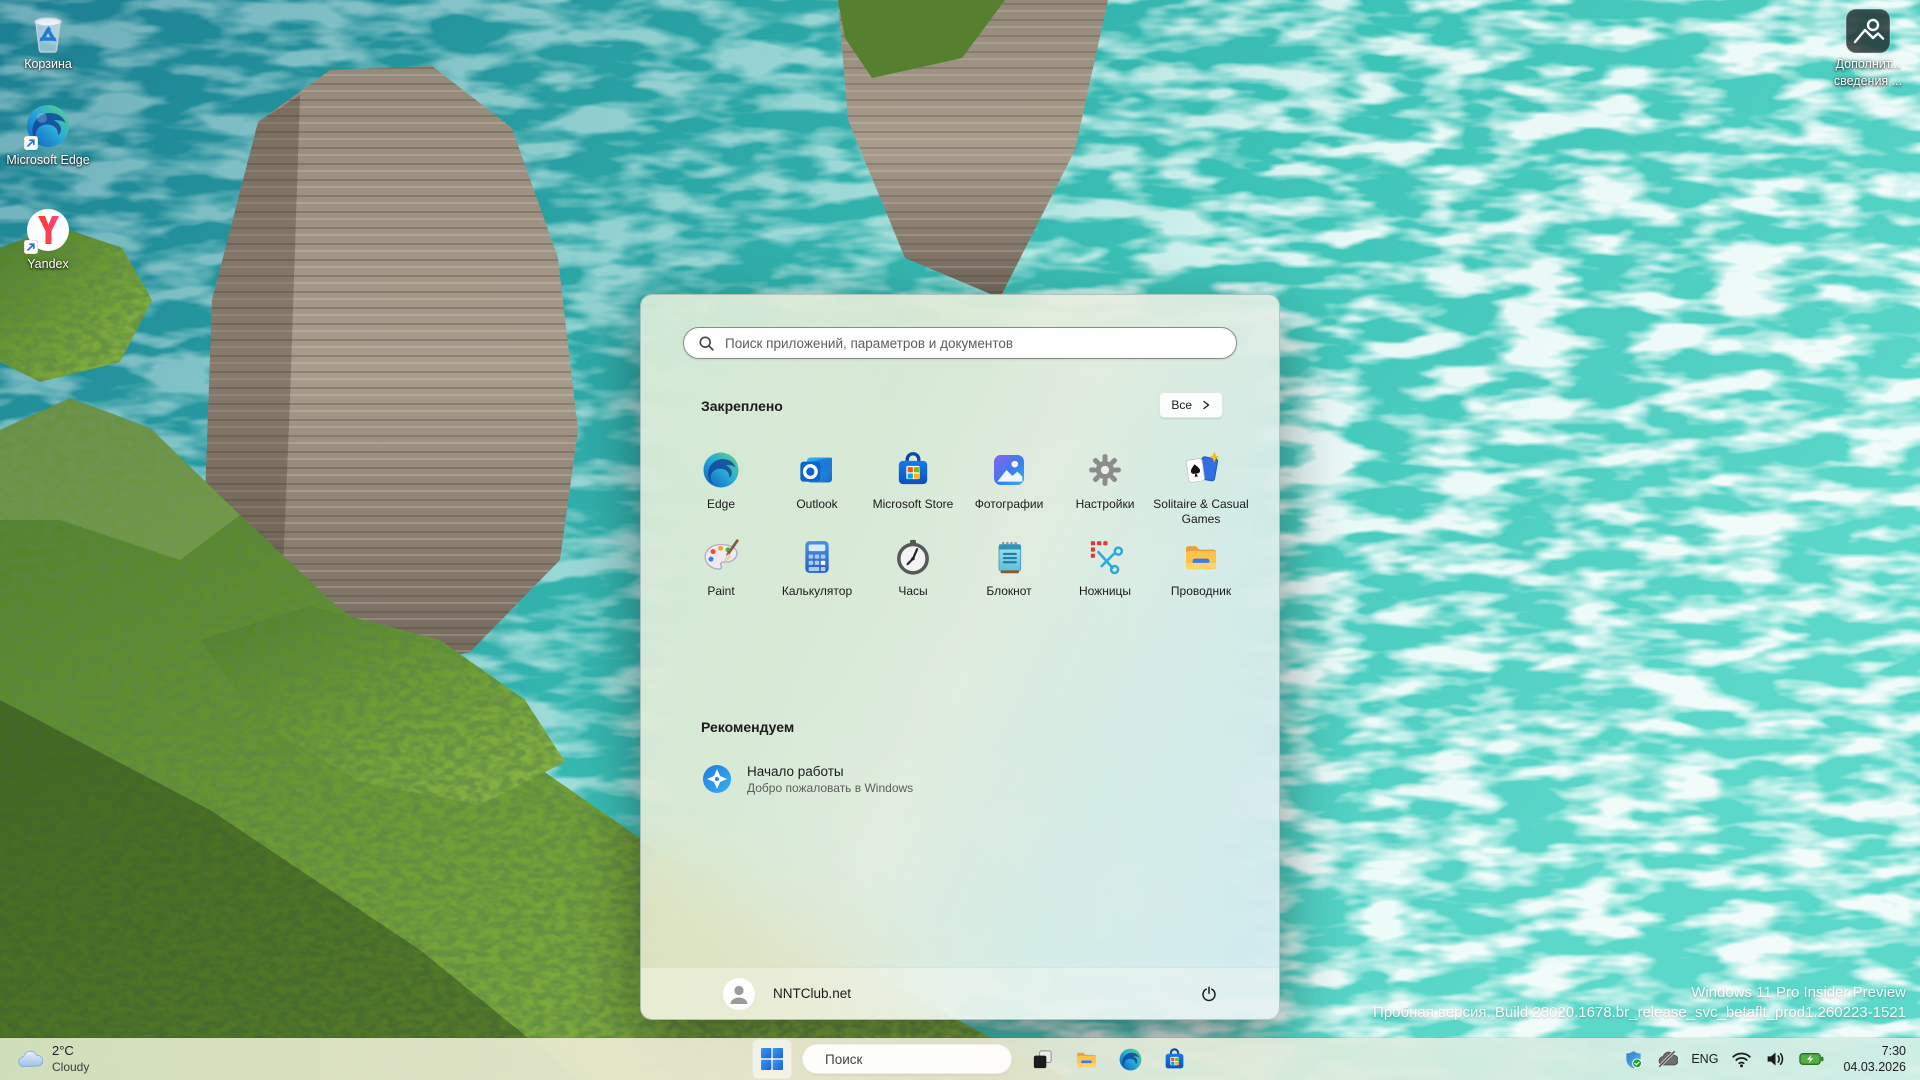 The width and height of the screenshot is (1920, 1080). Describe the element at coordinates (1181, 405) in the screenshot. I see `all-button-label: Все` at that location.